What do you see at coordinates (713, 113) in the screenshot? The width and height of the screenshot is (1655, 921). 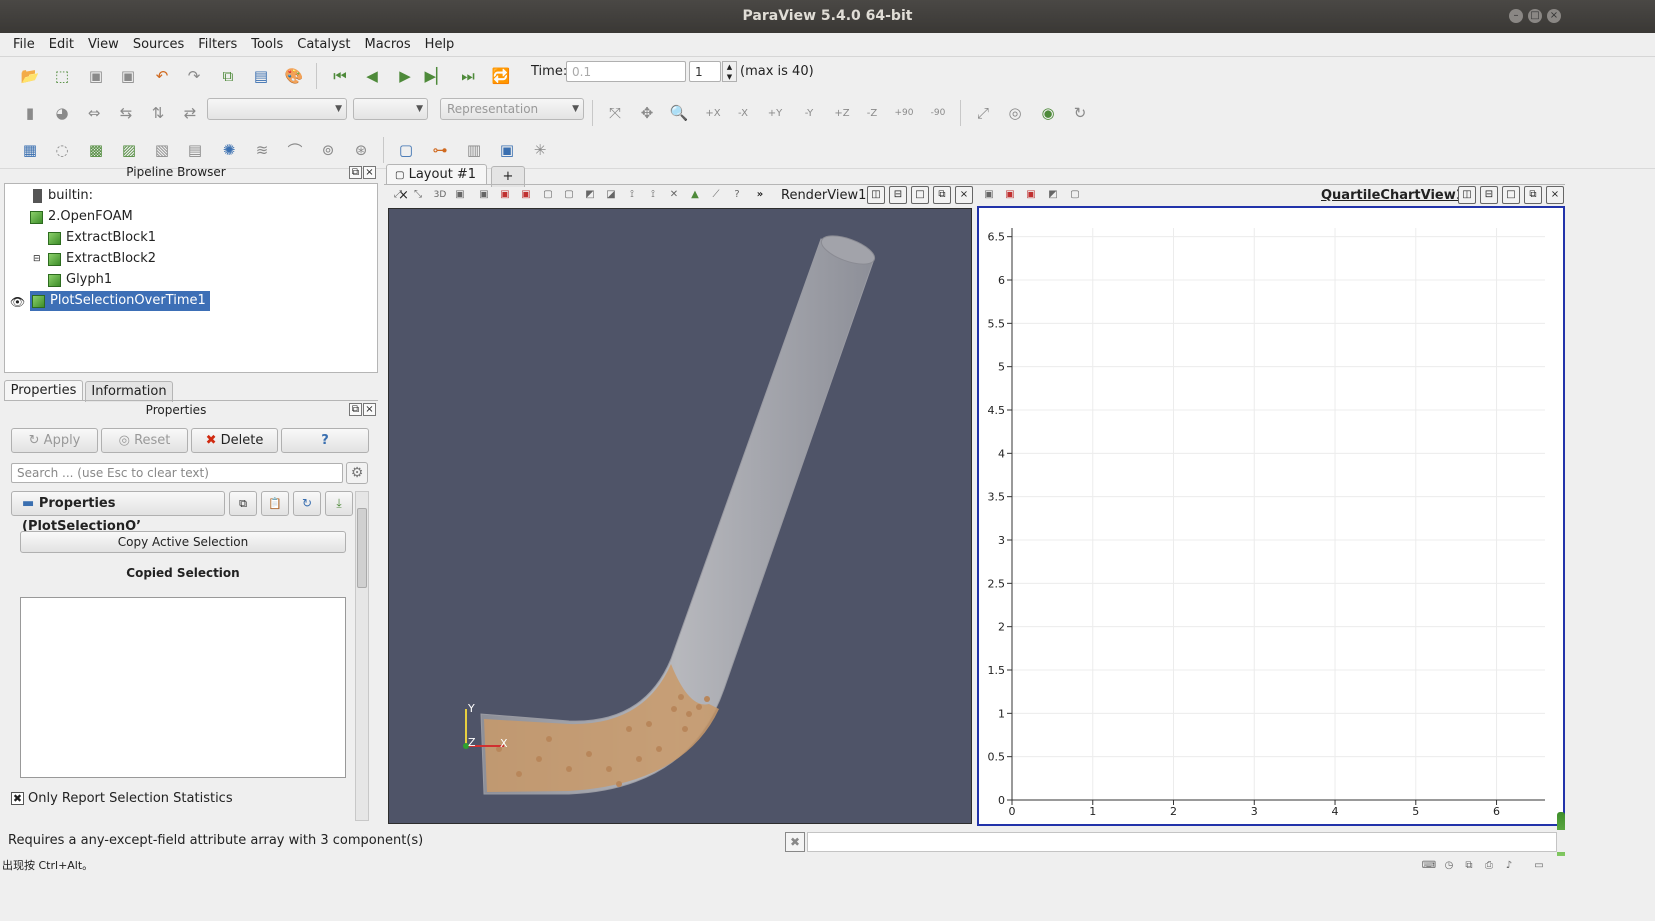 I see `view-plus-x-icon: +X` at bounding box center [713, 113].